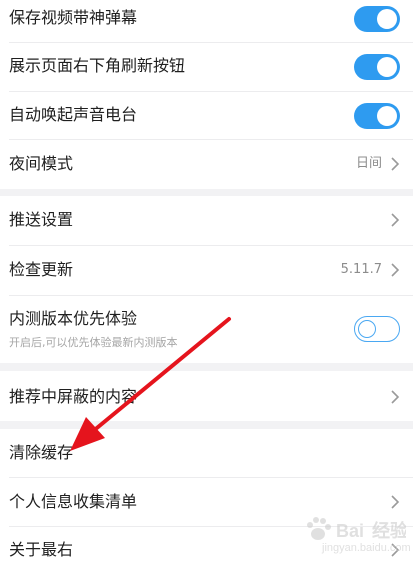 Image resolution: width=413 pixels, height=573 pixels. What do you see at coordinates (97, 65) in the screenshot?
I see `setting-refresh-button-label: 展示页面右下角刷新按钮` at bounding box center [97, 65].